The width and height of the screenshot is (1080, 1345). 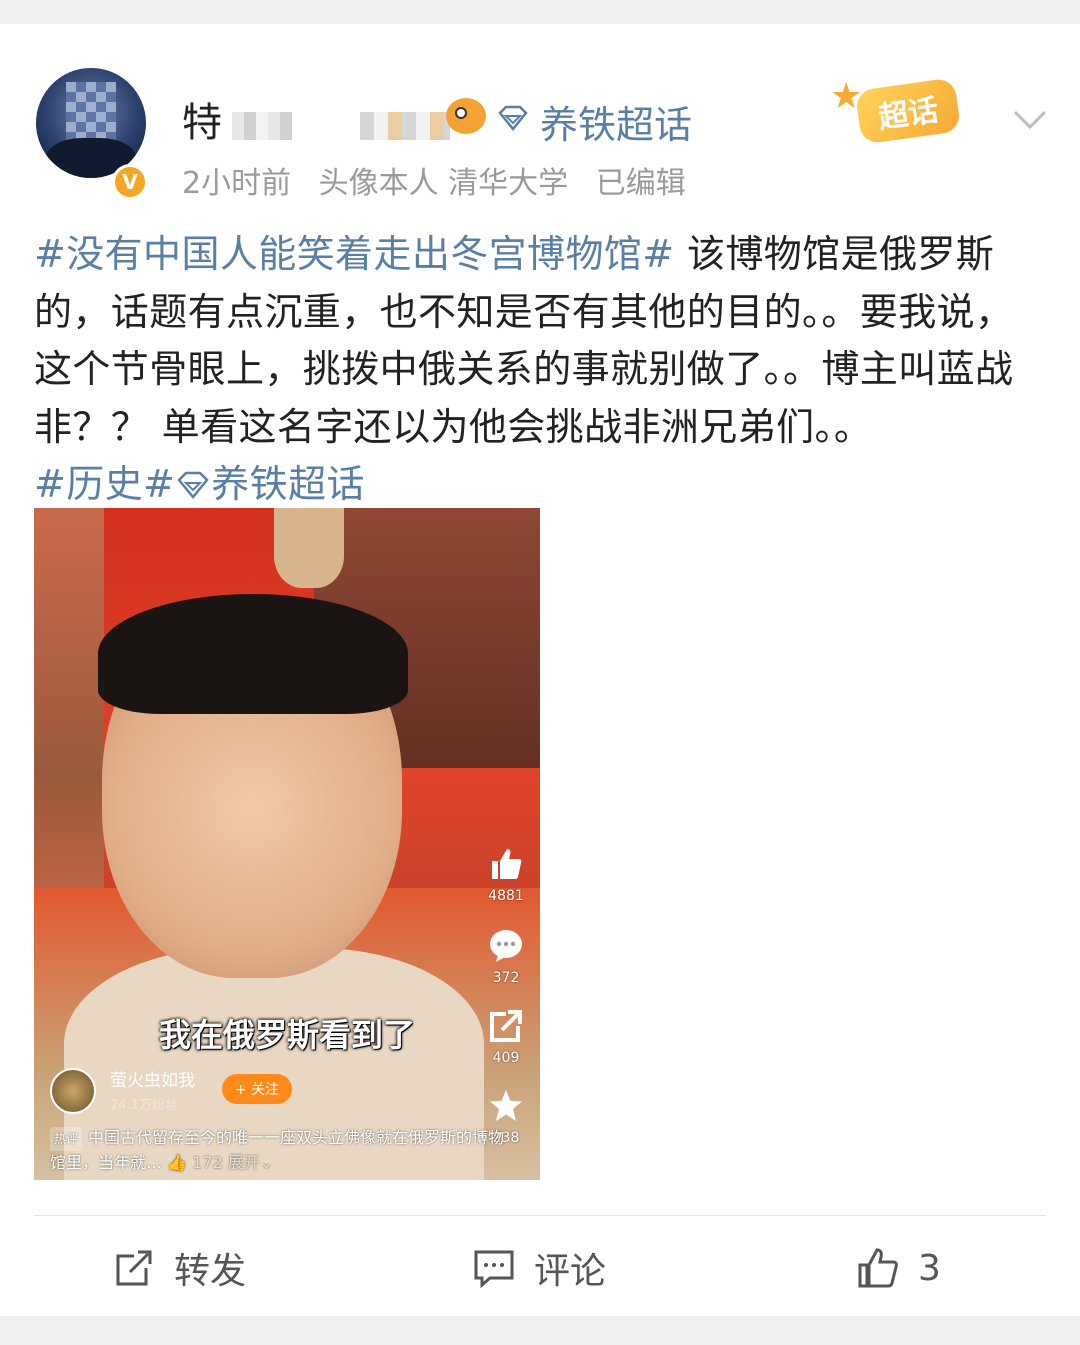 What do you see at coordinates (152, 1078) in the screenshot?
I see `video-author-name: 萤火虫如我` at bounding box center [152, 1078].